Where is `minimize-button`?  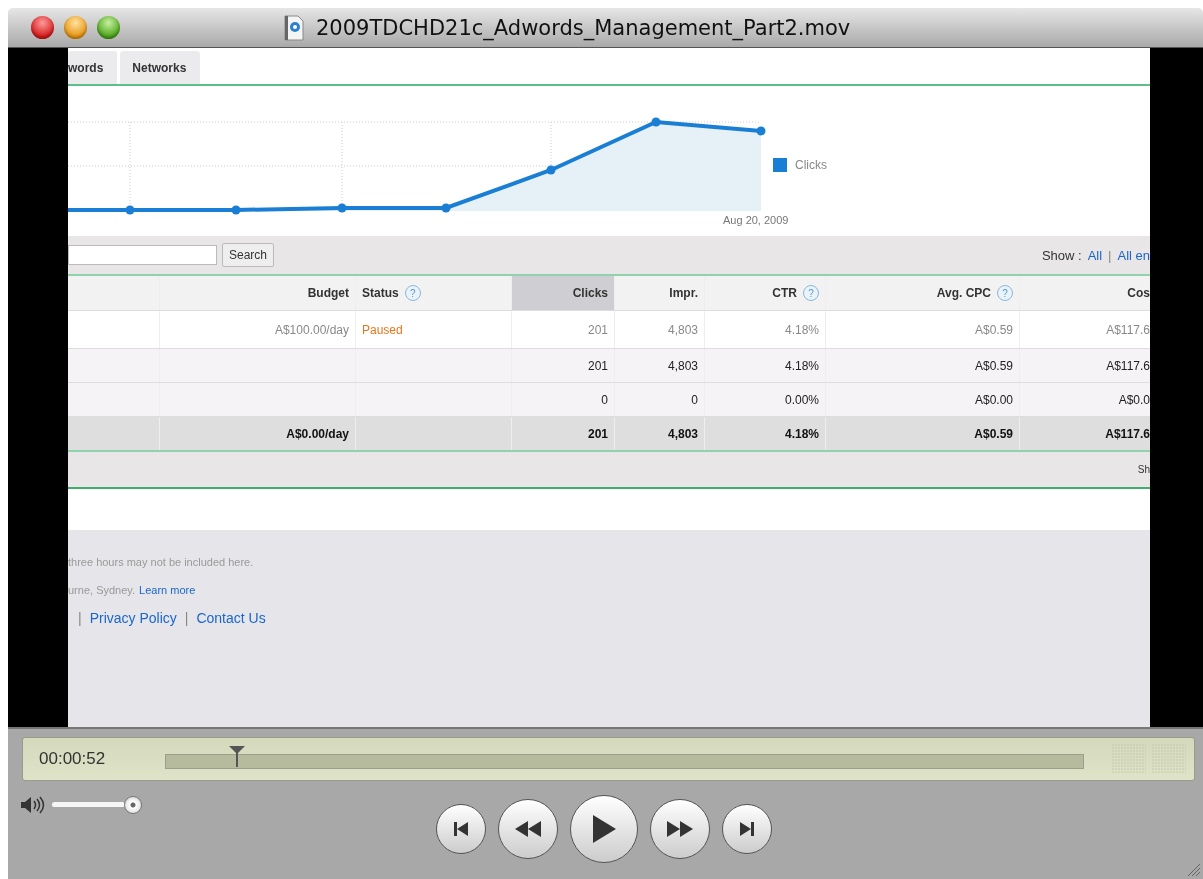
minimize-button is located at coordinates (75, 27).